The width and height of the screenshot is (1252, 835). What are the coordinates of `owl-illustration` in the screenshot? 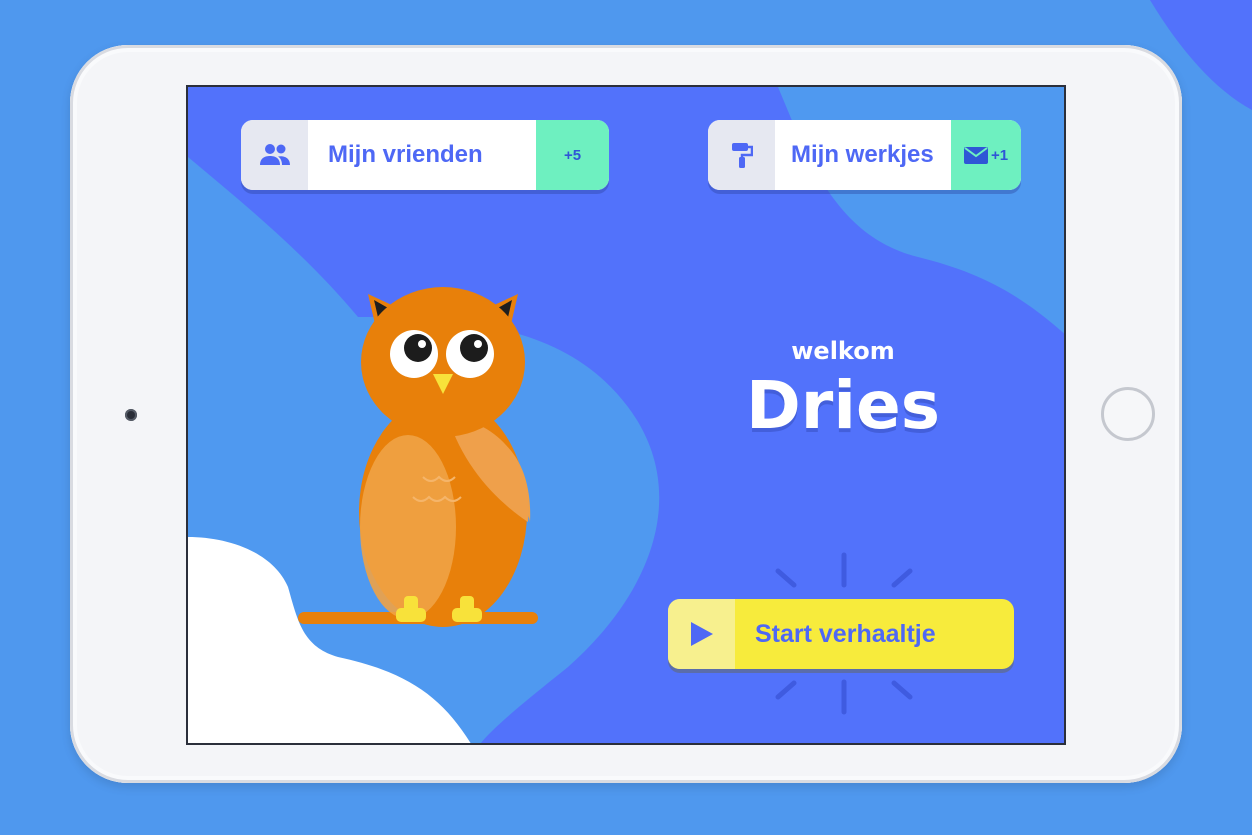 It's located at (418, 457).